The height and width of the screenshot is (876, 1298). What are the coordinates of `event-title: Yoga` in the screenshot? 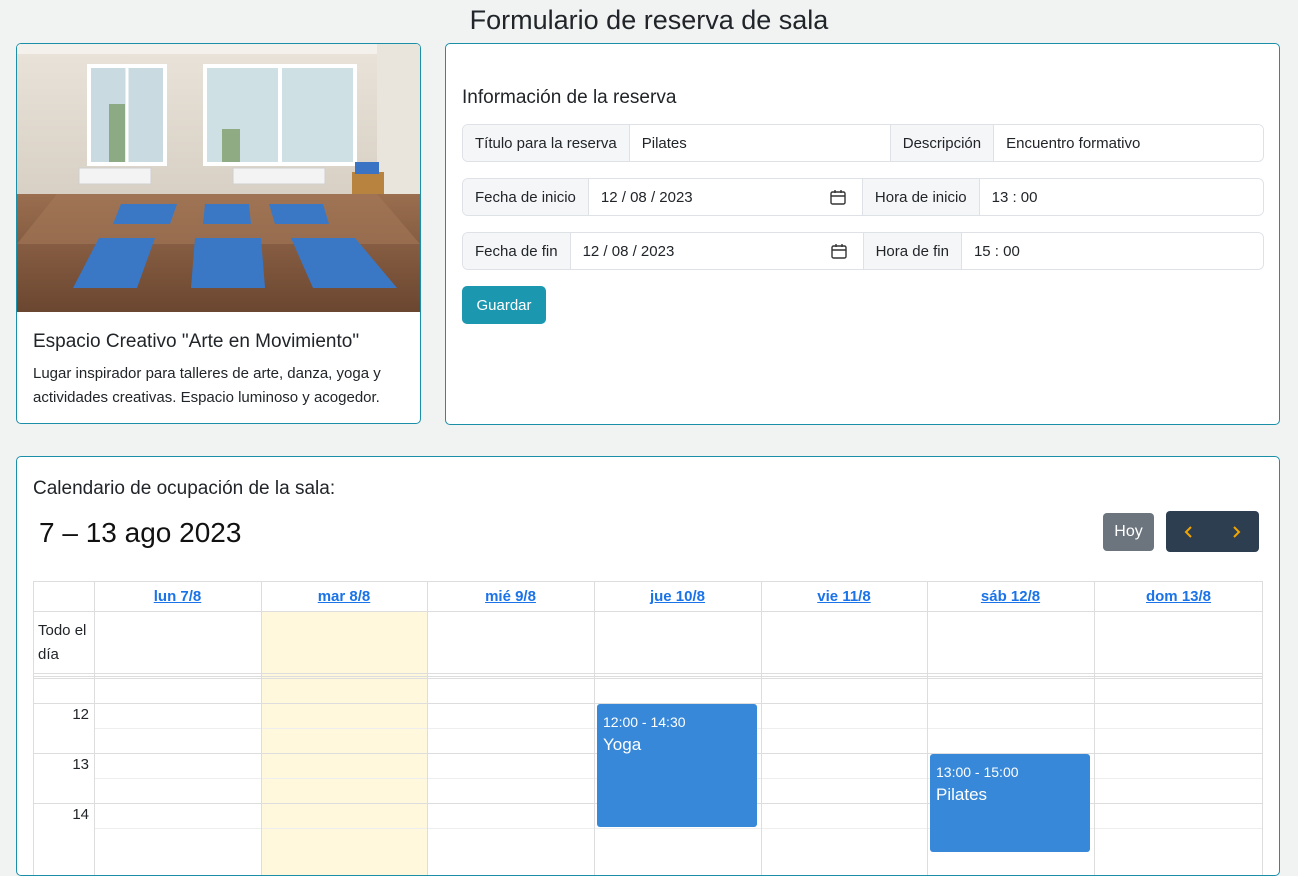 It's located at (622, 744).